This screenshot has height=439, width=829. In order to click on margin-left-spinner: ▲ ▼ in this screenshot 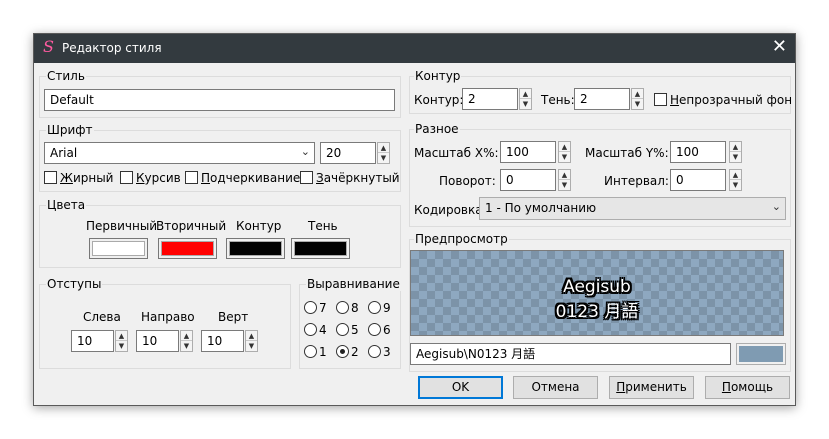, I will do `click(121, 341)`.